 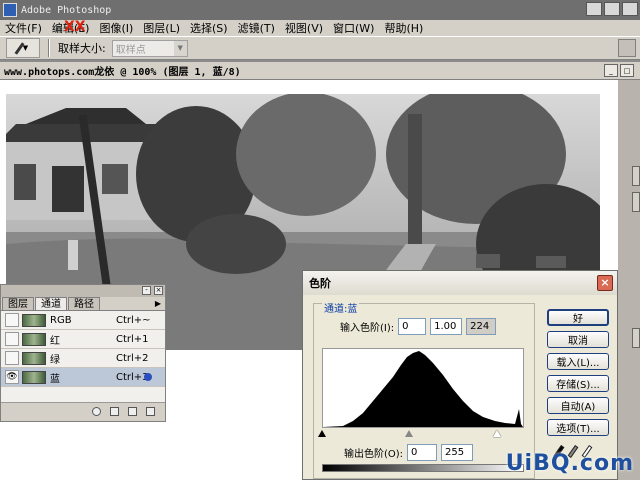 I want to click on close-window-button, so click(x=630, y=9).